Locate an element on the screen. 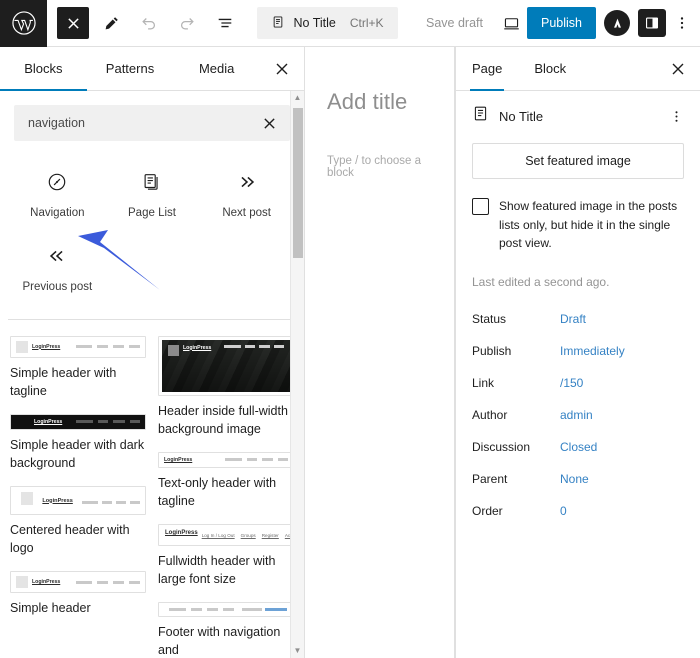 This screenshot has width=700, height=658. plugin-avatar-icon is located at coordinates (617, 23).